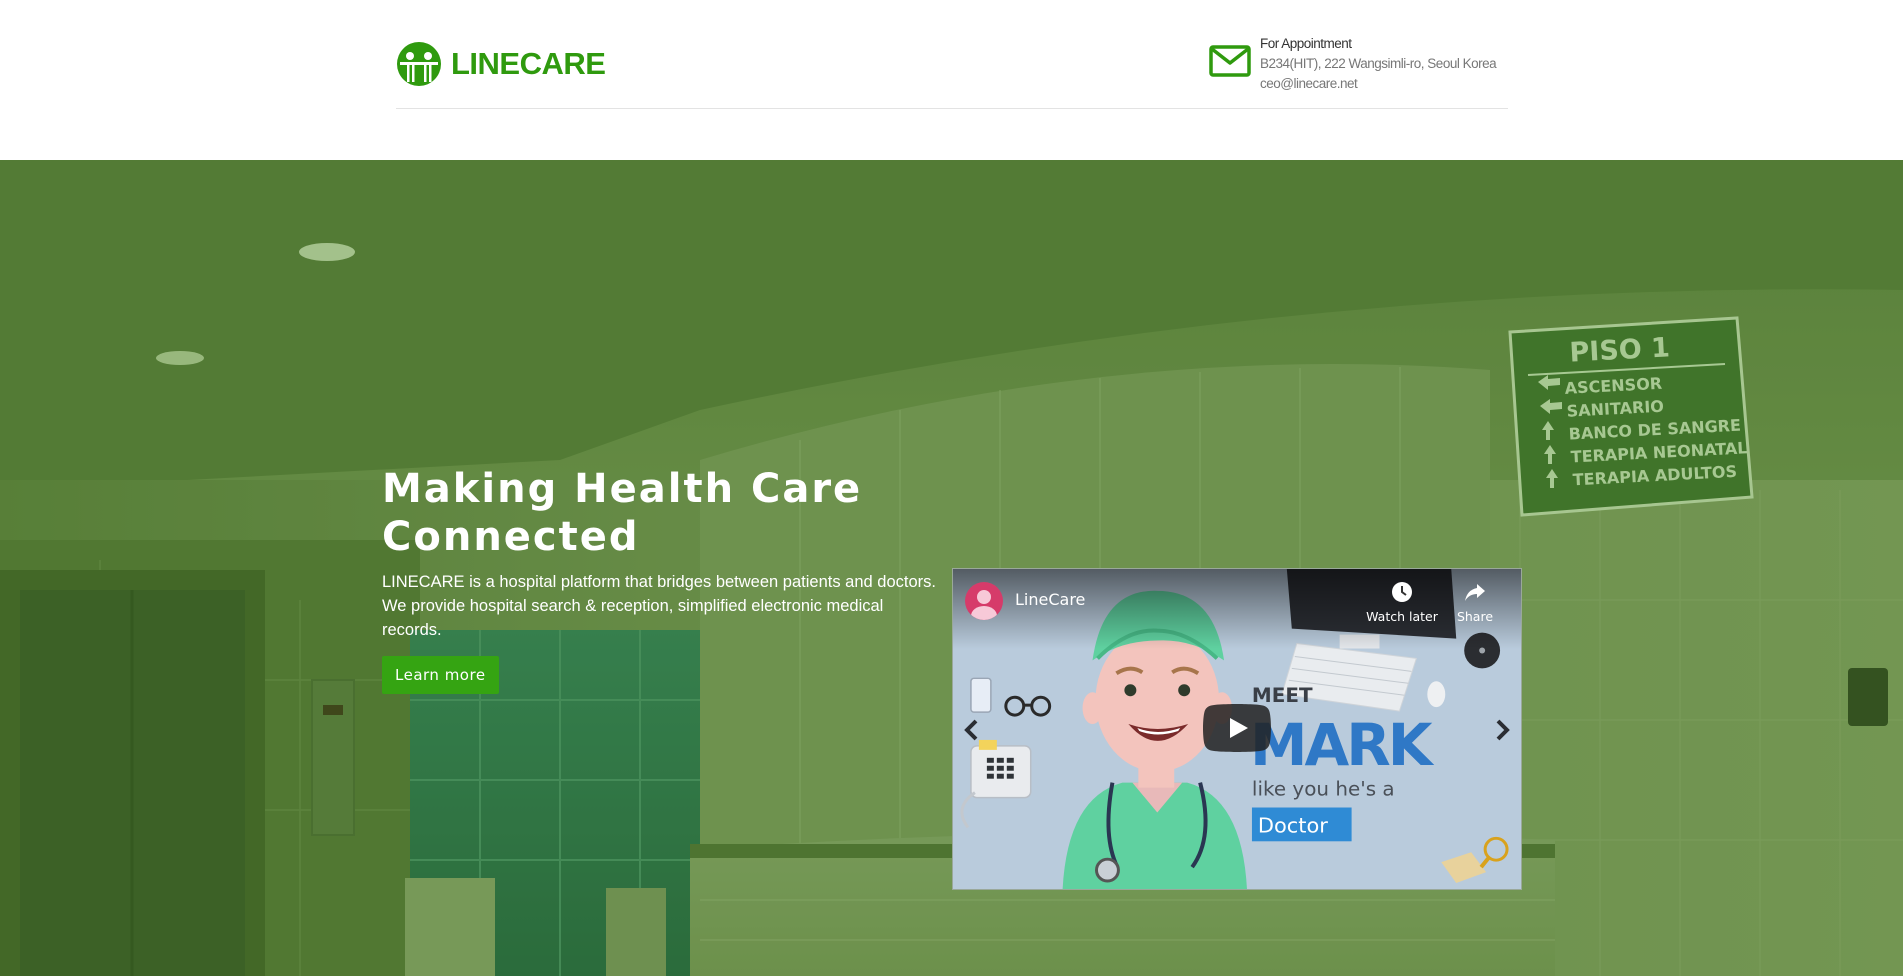 This screenshot has width=1903, height=976. What do you see at coordinates (971, 730) in the screenshot?
I see `chevron-left-icon` at bounding box center [971, 730].